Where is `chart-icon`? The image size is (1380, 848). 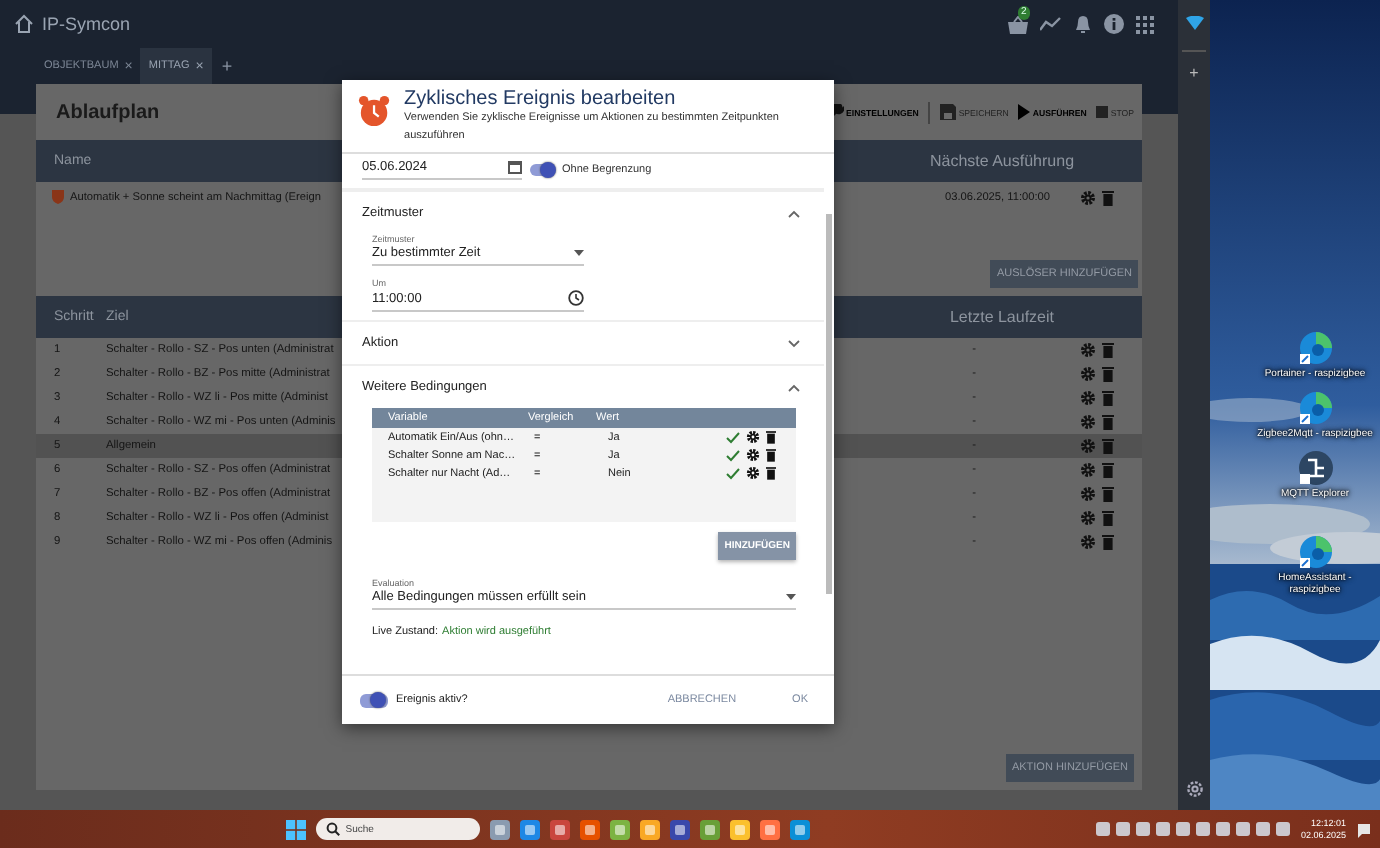 chart-icon is located at coordinates (1051, 24).